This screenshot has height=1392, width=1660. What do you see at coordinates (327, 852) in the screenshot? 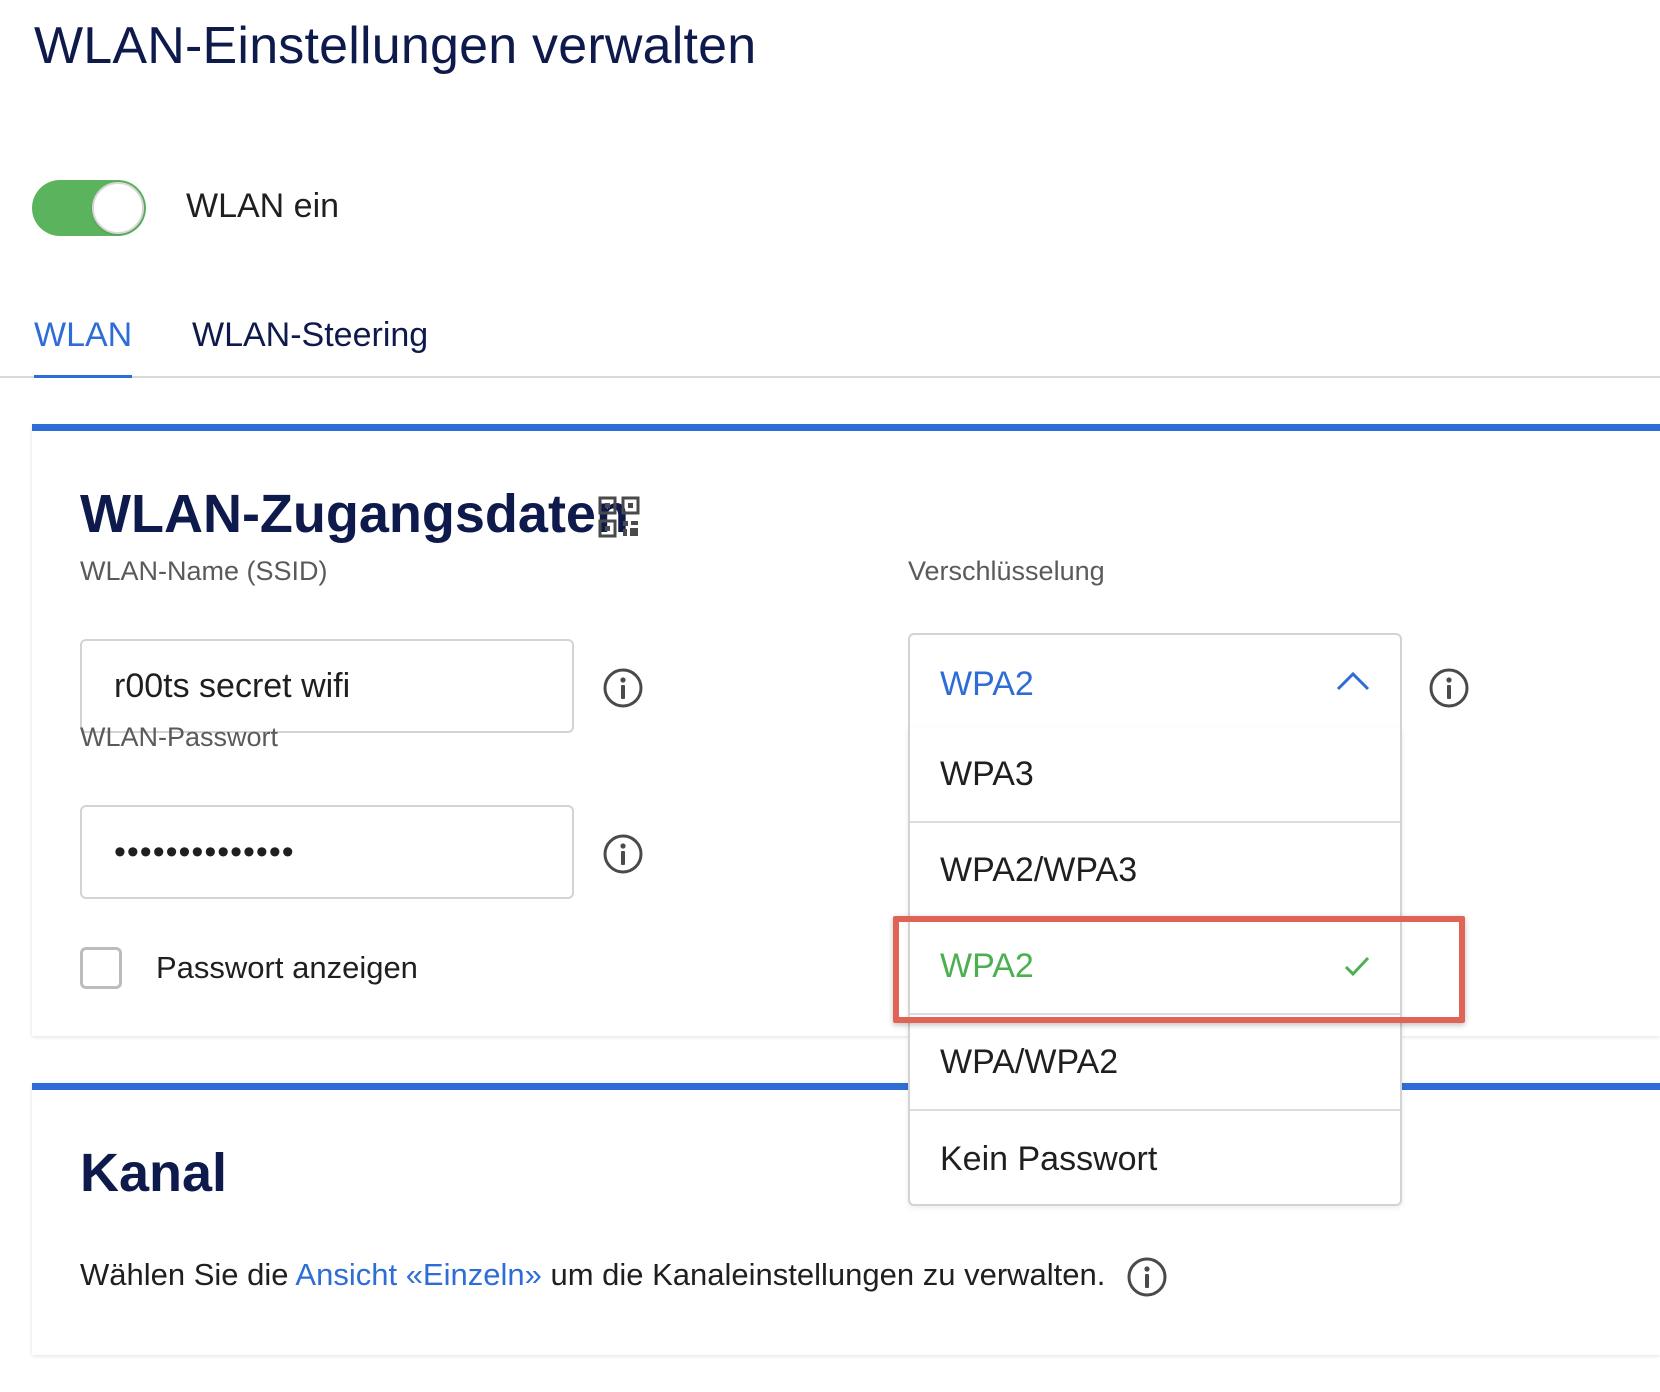
I see `password-input: ••••••••••••••` at bounding box center [327, 852].